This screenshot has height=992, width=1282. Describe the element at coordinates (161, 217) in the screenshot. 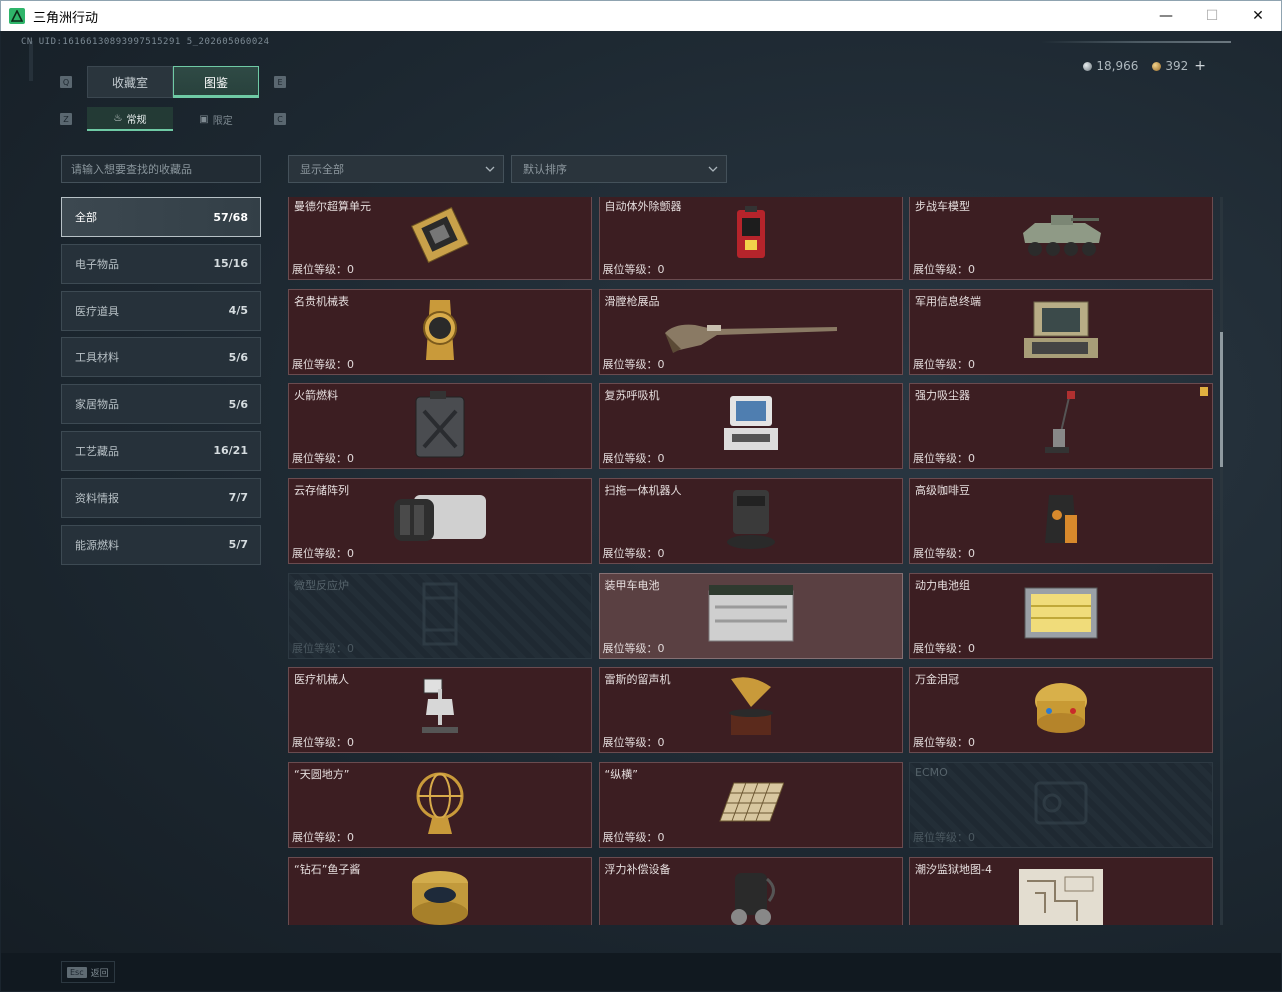

I see `sidebar-item: 全部 57/68` at that location.